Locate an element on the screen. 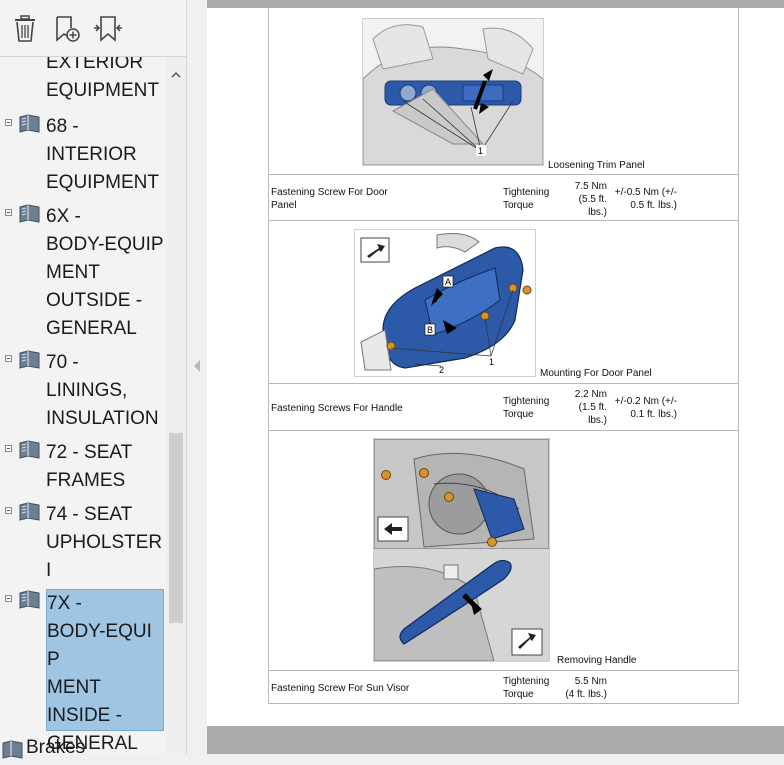 The width and height of the screenshot is (784, 765). bookmark-item-brakes: Brakes is located at coordinates (82, 747).